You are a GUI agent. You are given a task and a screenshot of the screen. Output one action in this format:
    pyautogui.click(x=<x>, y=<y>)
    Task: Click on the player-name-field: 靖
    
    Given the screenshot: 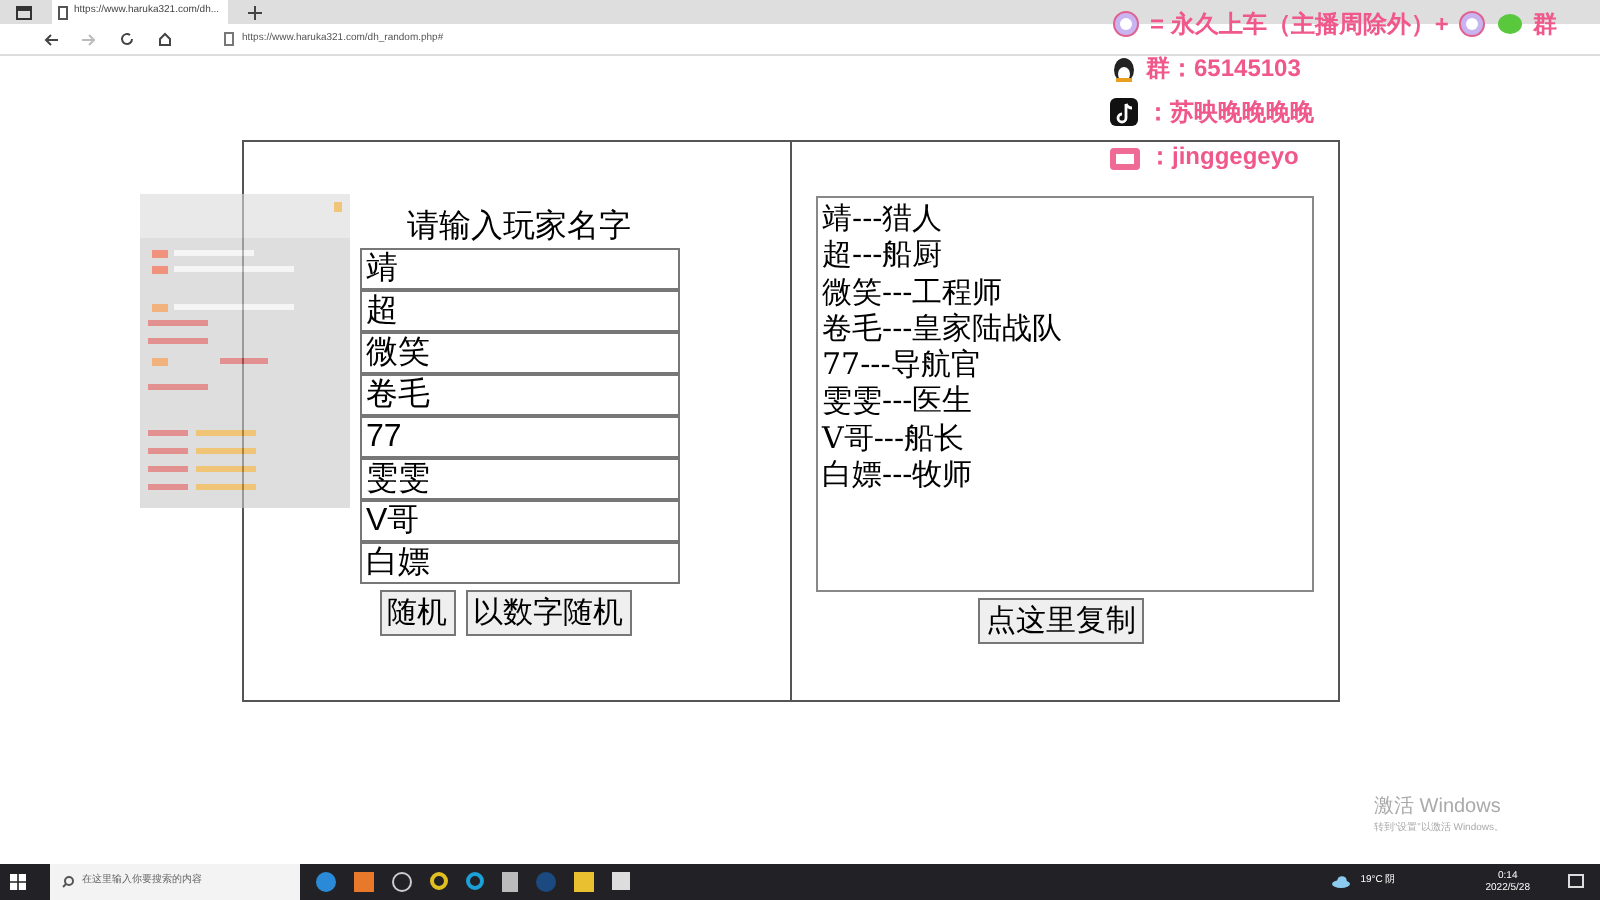 What is the action you would take?
    pyautogui.click(x=520, y=269)
    